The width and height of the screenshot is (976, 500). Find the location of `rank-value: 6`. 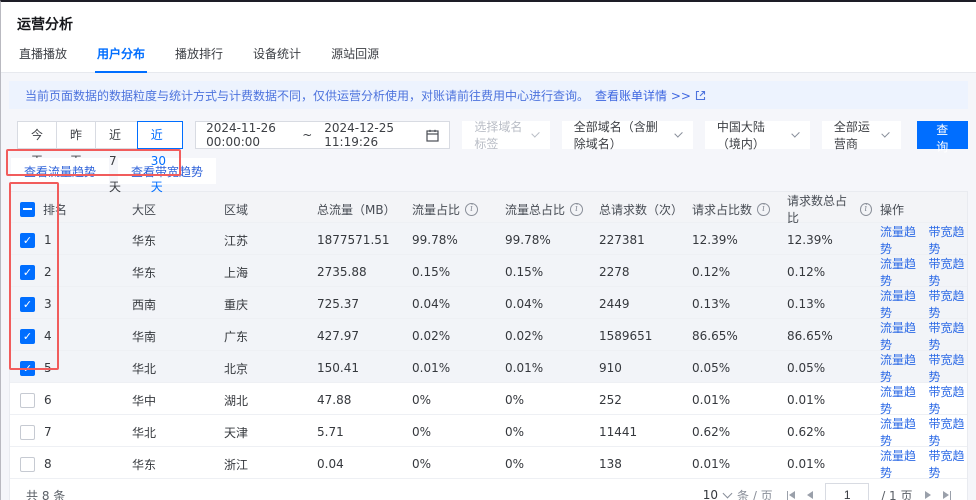

rank-value: 6 is located at coordinates (48, 400).